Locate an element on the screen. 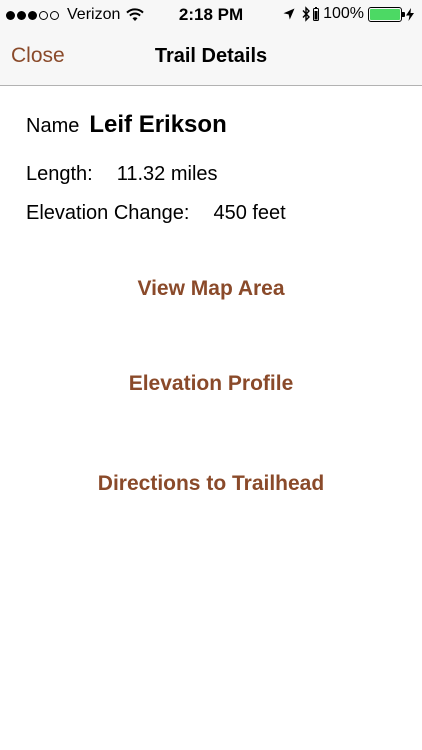  trail-length-label: Length: is located at coordinates (59, 174).